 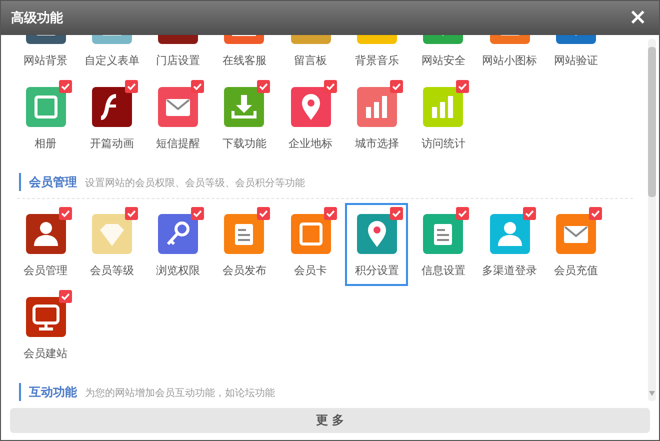 I want to click on feature-item: 门店设置, so click(x=178, y=55).